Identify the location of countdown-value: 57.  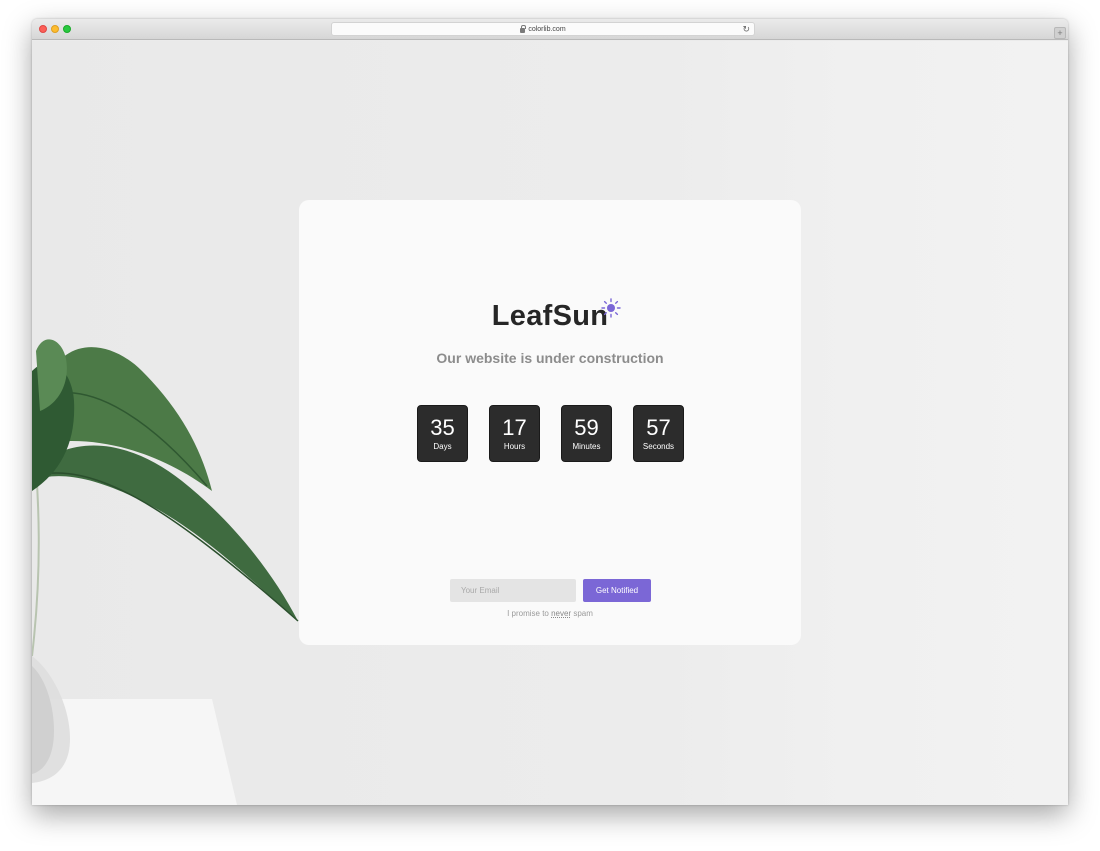
(658, 427).